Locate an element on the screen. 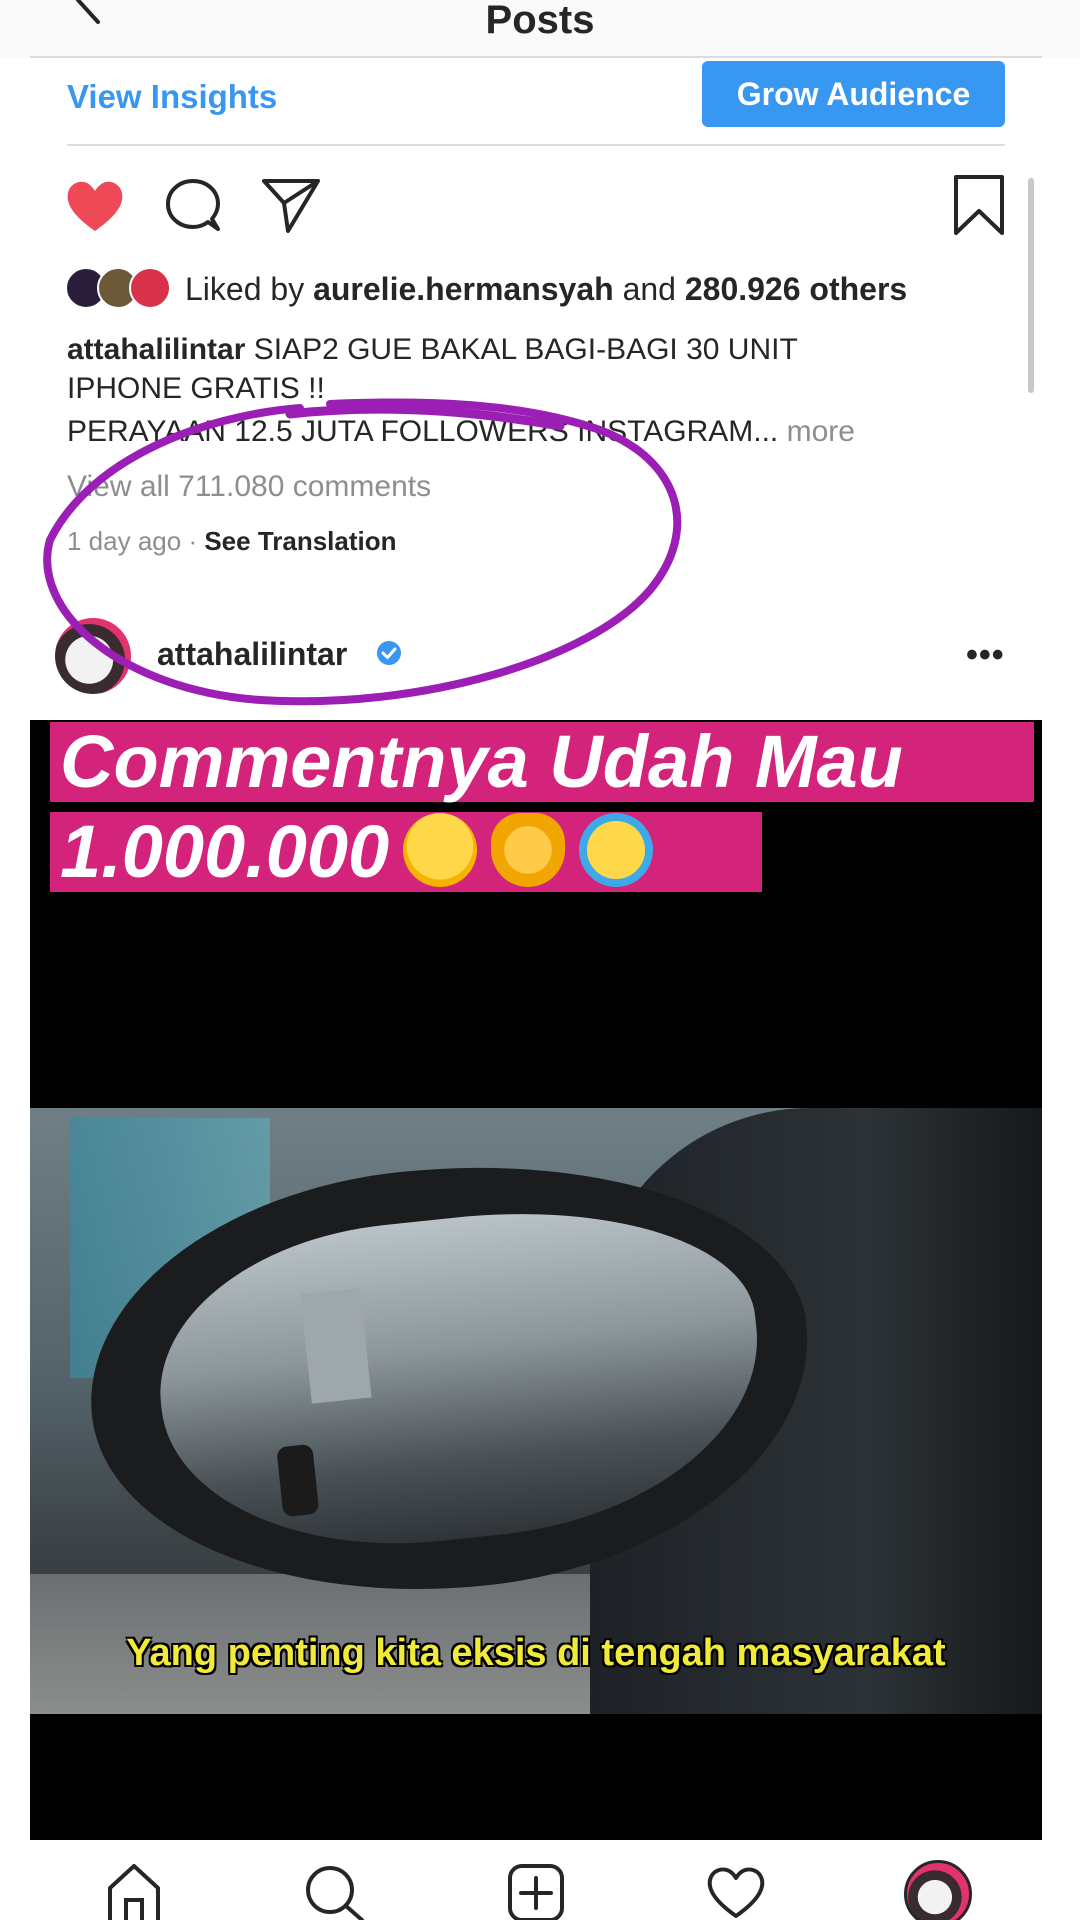 This screenshot has height=1920, width=1080. caption-username: attahalilintar is located at coordinates (156, 349).